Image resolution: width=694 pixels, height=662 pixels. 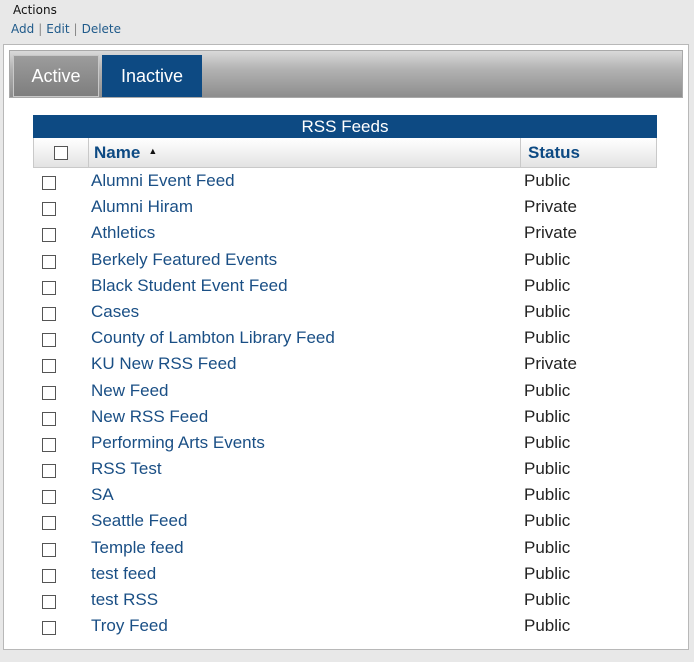 I want to click on feed-name-link: Seattle Feed, so click(x=139, y=521).